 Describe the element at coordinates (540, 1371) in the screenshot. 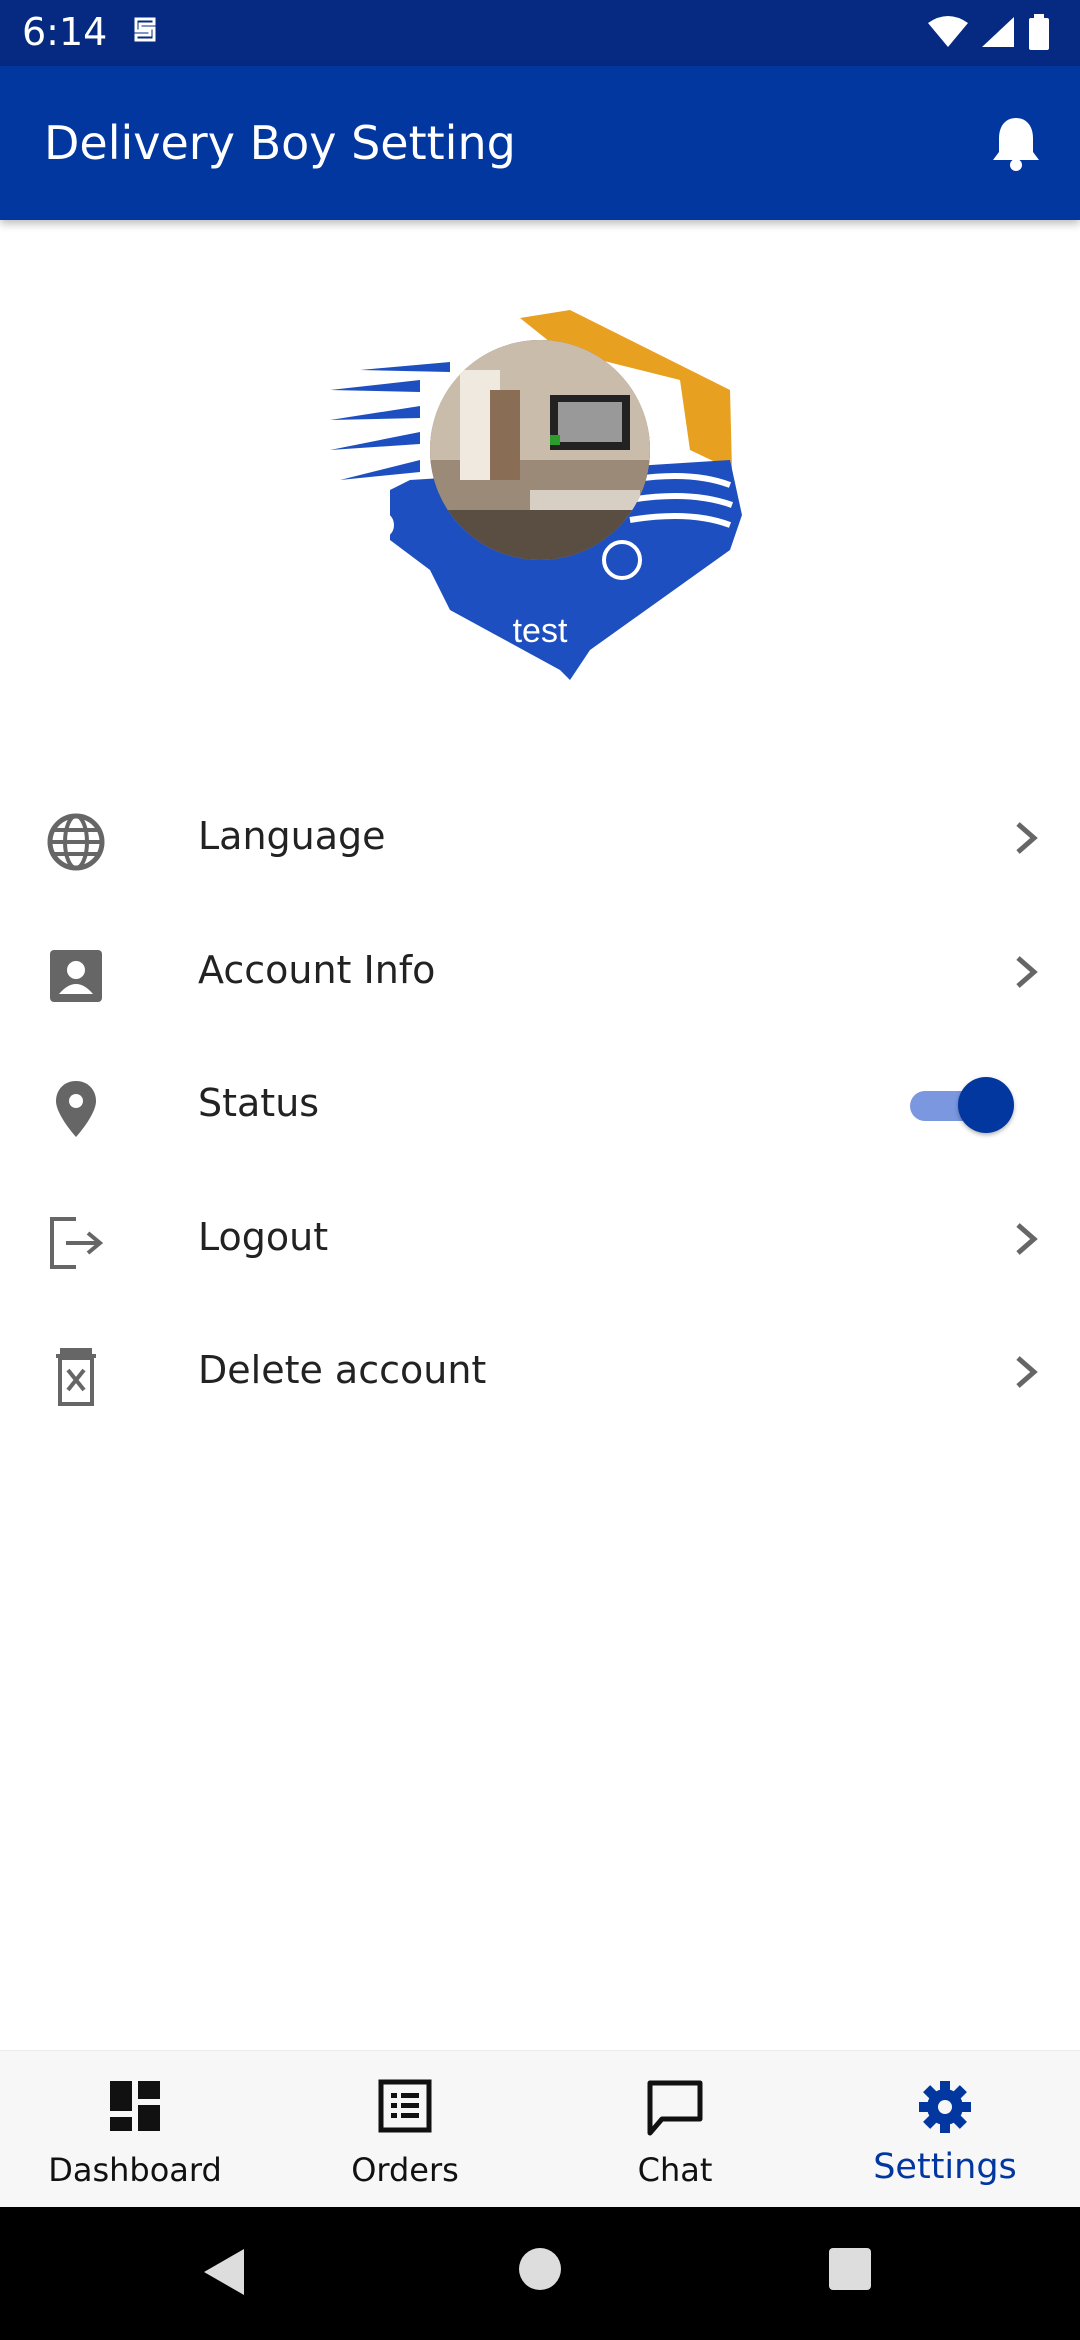

I see `menu-item-delete-account: Delete account` at that location.